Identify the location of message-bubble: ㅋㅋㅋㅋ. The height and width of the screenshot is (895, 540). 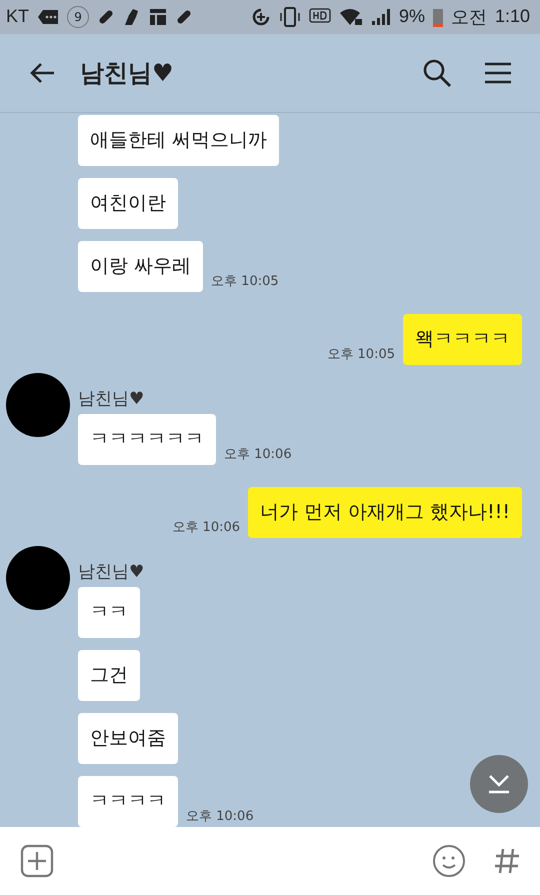
(128, 801).